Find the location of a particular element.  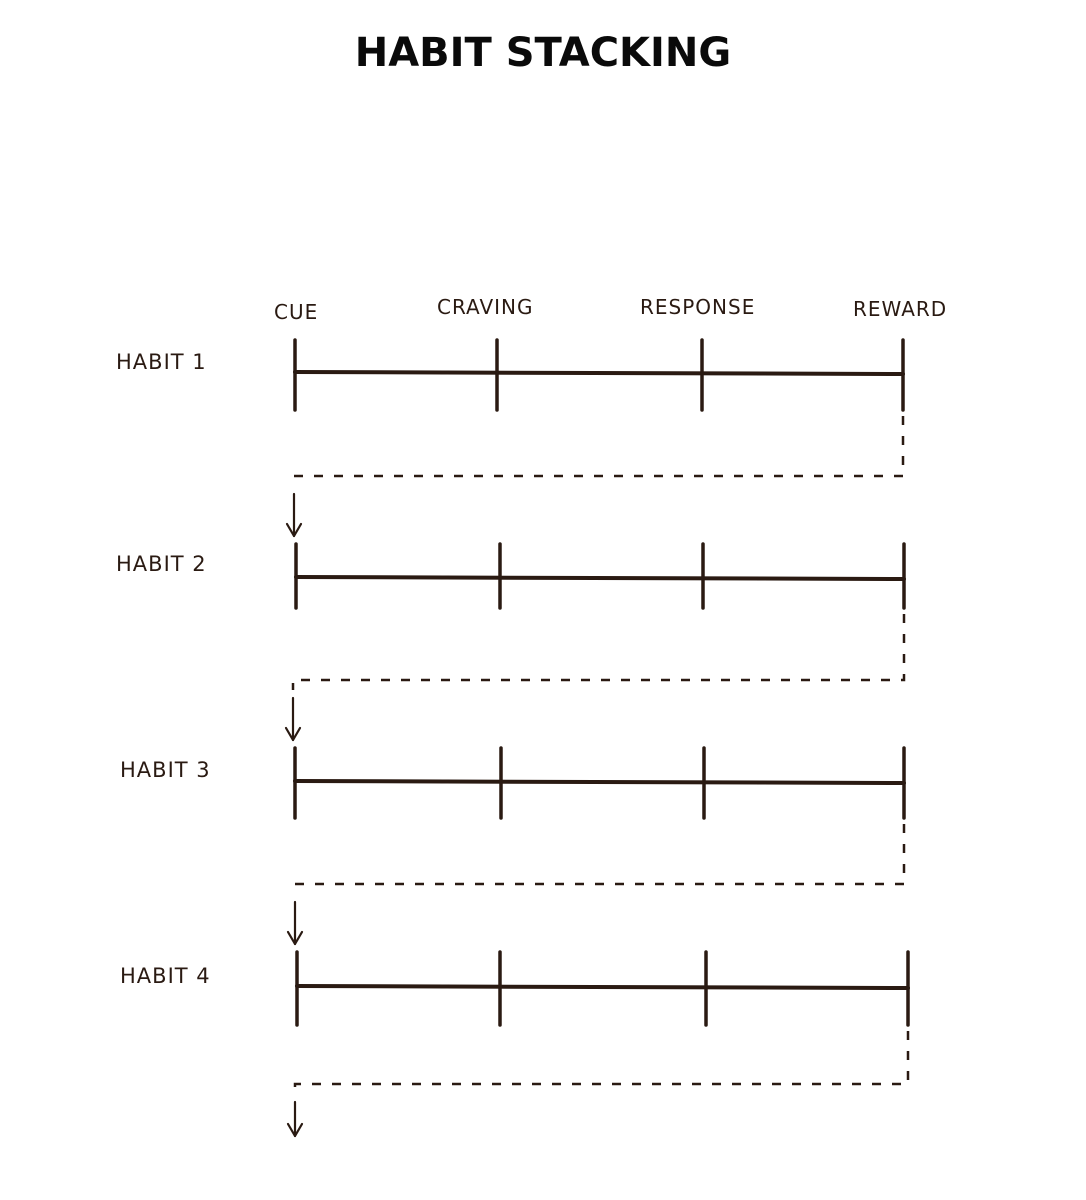

habit-label-1: HABIT 1 is located at coordinates (161, 362).